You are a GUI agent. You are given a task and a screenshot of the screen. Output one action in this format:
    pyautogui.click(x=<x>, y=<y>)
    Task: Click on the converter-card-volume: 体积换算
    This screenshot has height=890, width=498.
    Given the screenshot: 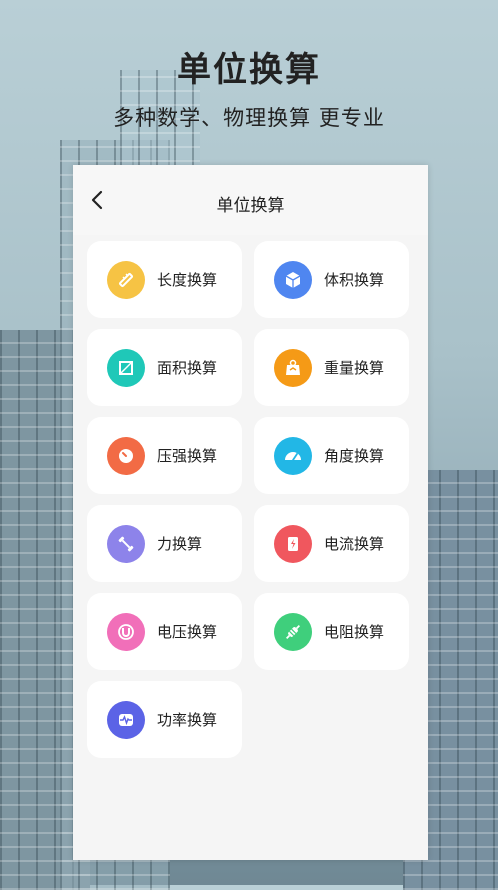 What is the action you would take?
    pyautogui.click(x=331, y=279)
    